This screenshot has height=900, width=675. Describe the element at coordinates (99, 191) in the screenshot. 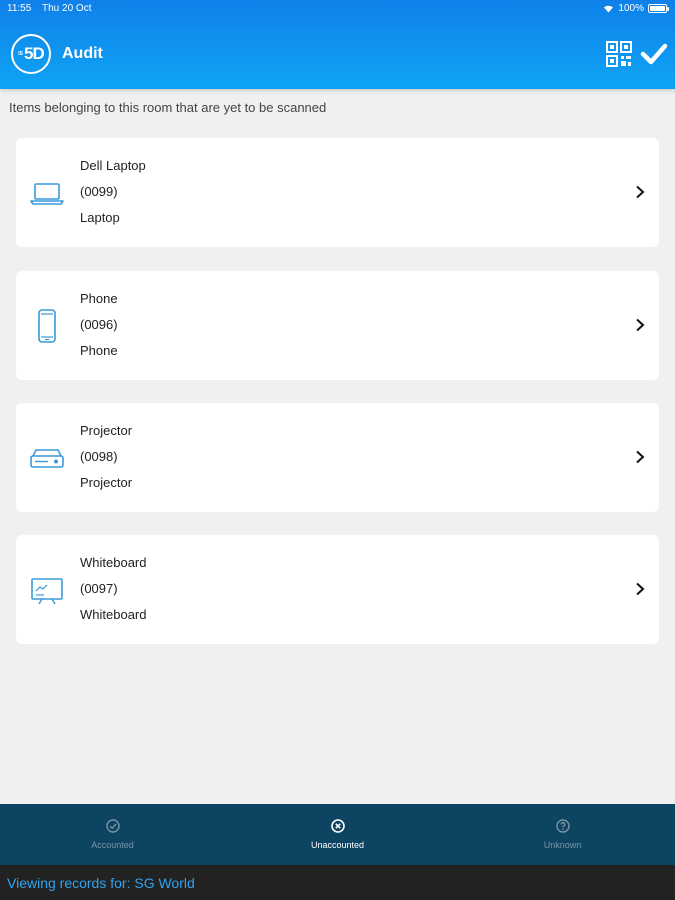

I see `item-code: (0099)` at that location.